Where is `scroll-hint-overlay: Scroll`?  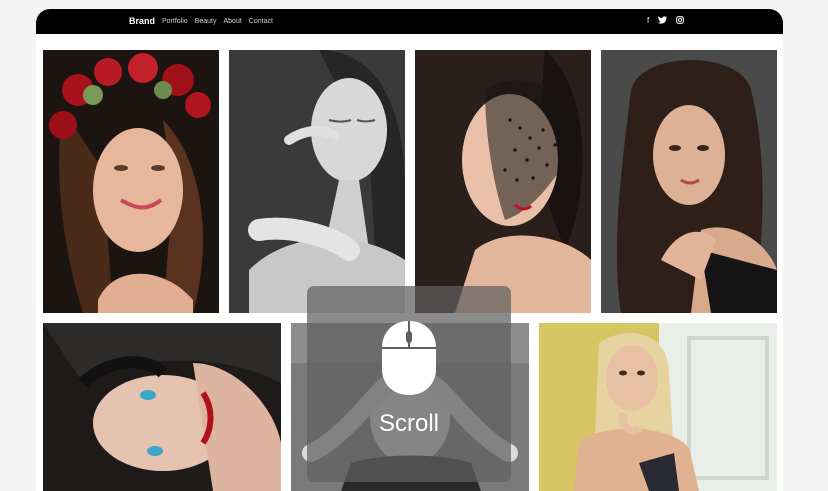 scroll-hint-overlay: Scroll is located at coordinates (409, 384).